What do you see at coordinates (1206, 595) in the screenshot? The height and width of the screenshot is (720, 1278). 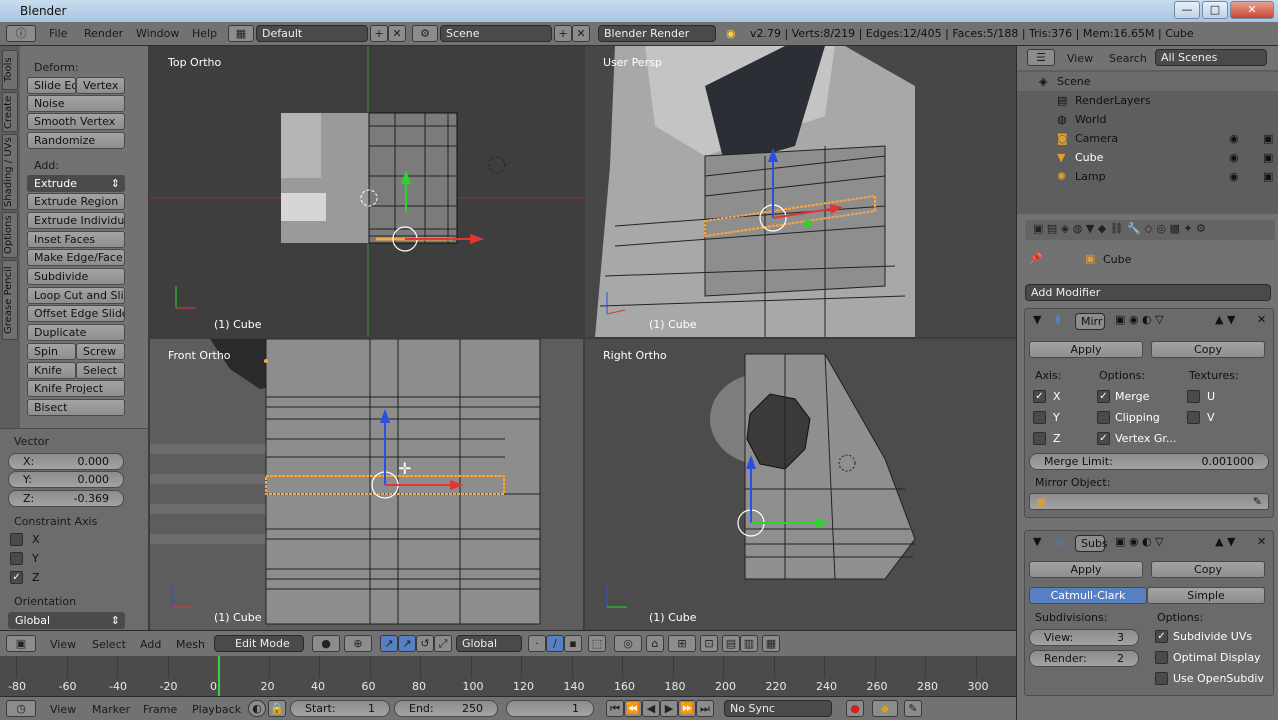 I see `simple-toggle: Simple` at bounding box center [1206, 595].